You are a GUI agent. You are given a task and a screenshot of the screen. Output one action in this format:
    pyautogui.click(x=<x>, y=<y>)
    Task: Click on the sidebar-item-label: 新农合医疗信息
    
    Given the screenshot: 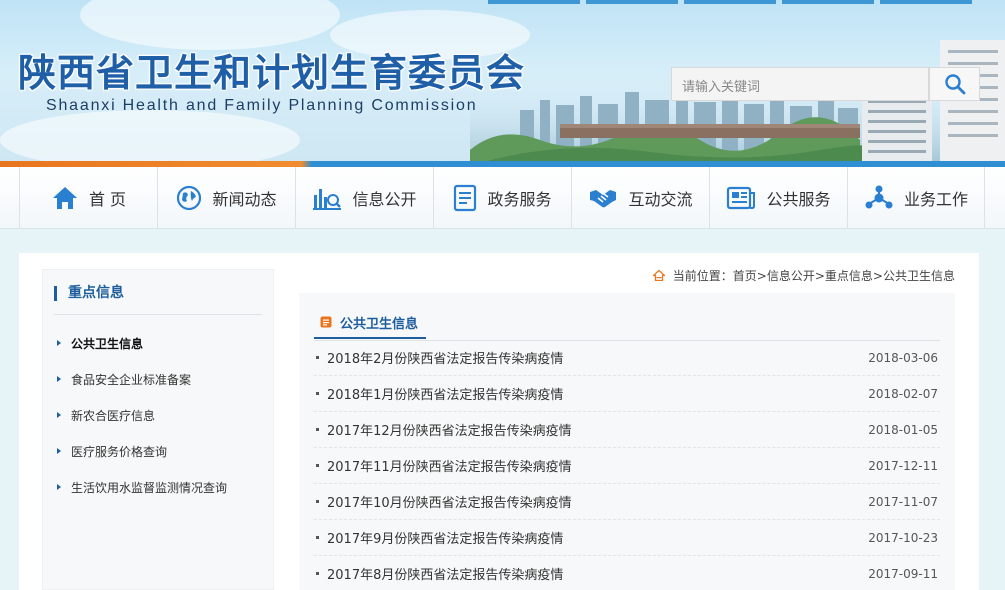 What is the action you would take?
    pyautogui.click(x=113, y=415)
    